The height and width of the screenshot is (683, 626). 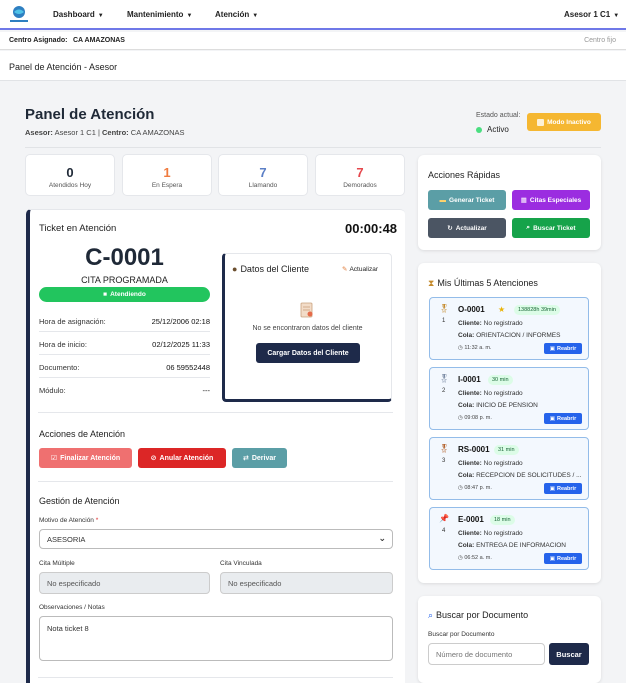 I want to click on header-divider, so click(x=313, y=147).